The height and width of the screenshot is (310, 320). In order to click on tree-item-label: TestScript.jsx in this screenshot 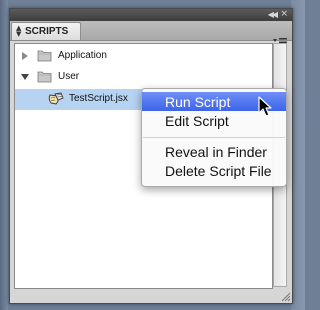, I will do `click(98, 98)`.